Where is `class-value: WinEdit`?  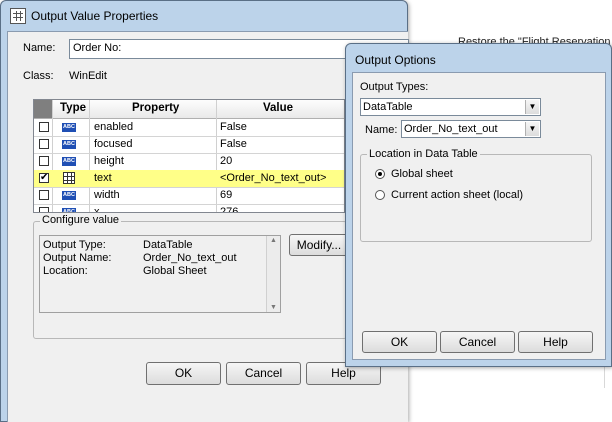 class-value: WinEdit is located at coordinates (88, 76).